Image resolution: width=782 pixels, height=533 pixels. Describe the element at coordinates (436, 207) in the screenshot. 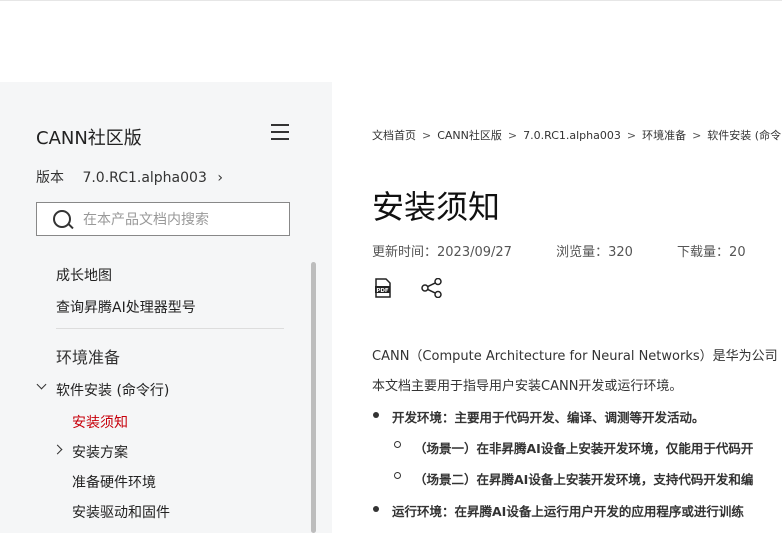

I see `page-title: 安装须知` at that location.